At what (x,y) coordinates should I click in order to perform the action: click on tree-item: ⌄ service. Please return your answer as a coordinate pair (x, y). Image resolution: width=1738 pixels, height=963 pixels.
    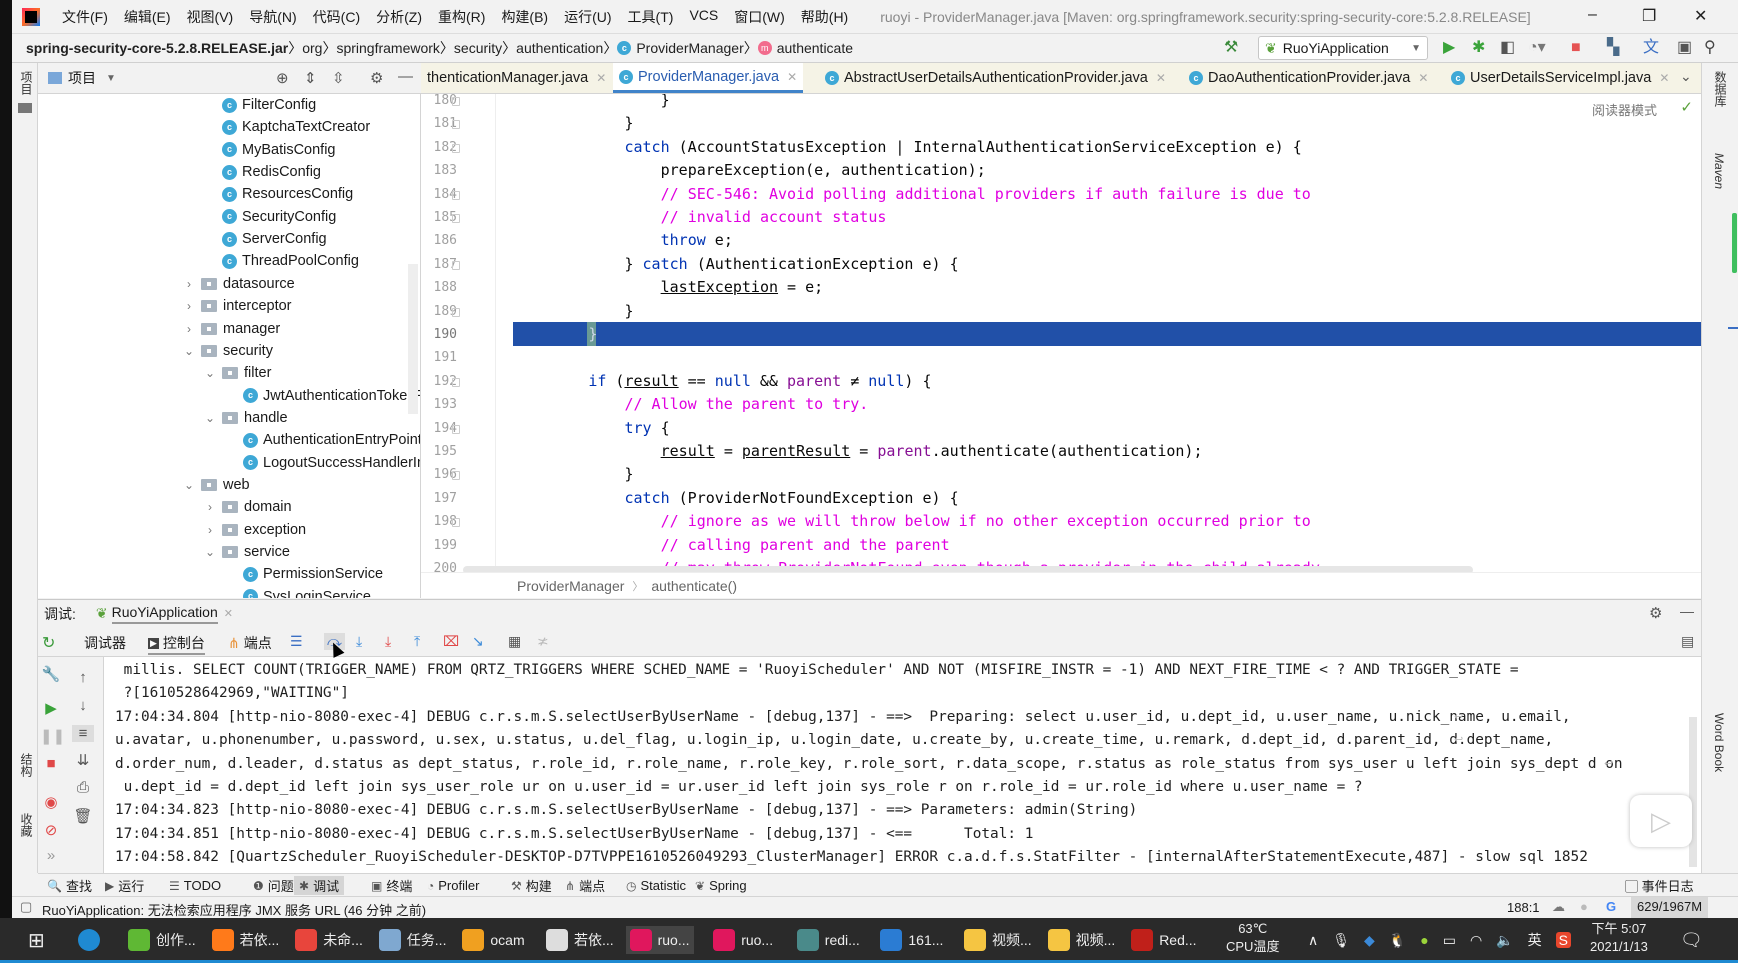
    Looking at the image, I should click on (229, 552).